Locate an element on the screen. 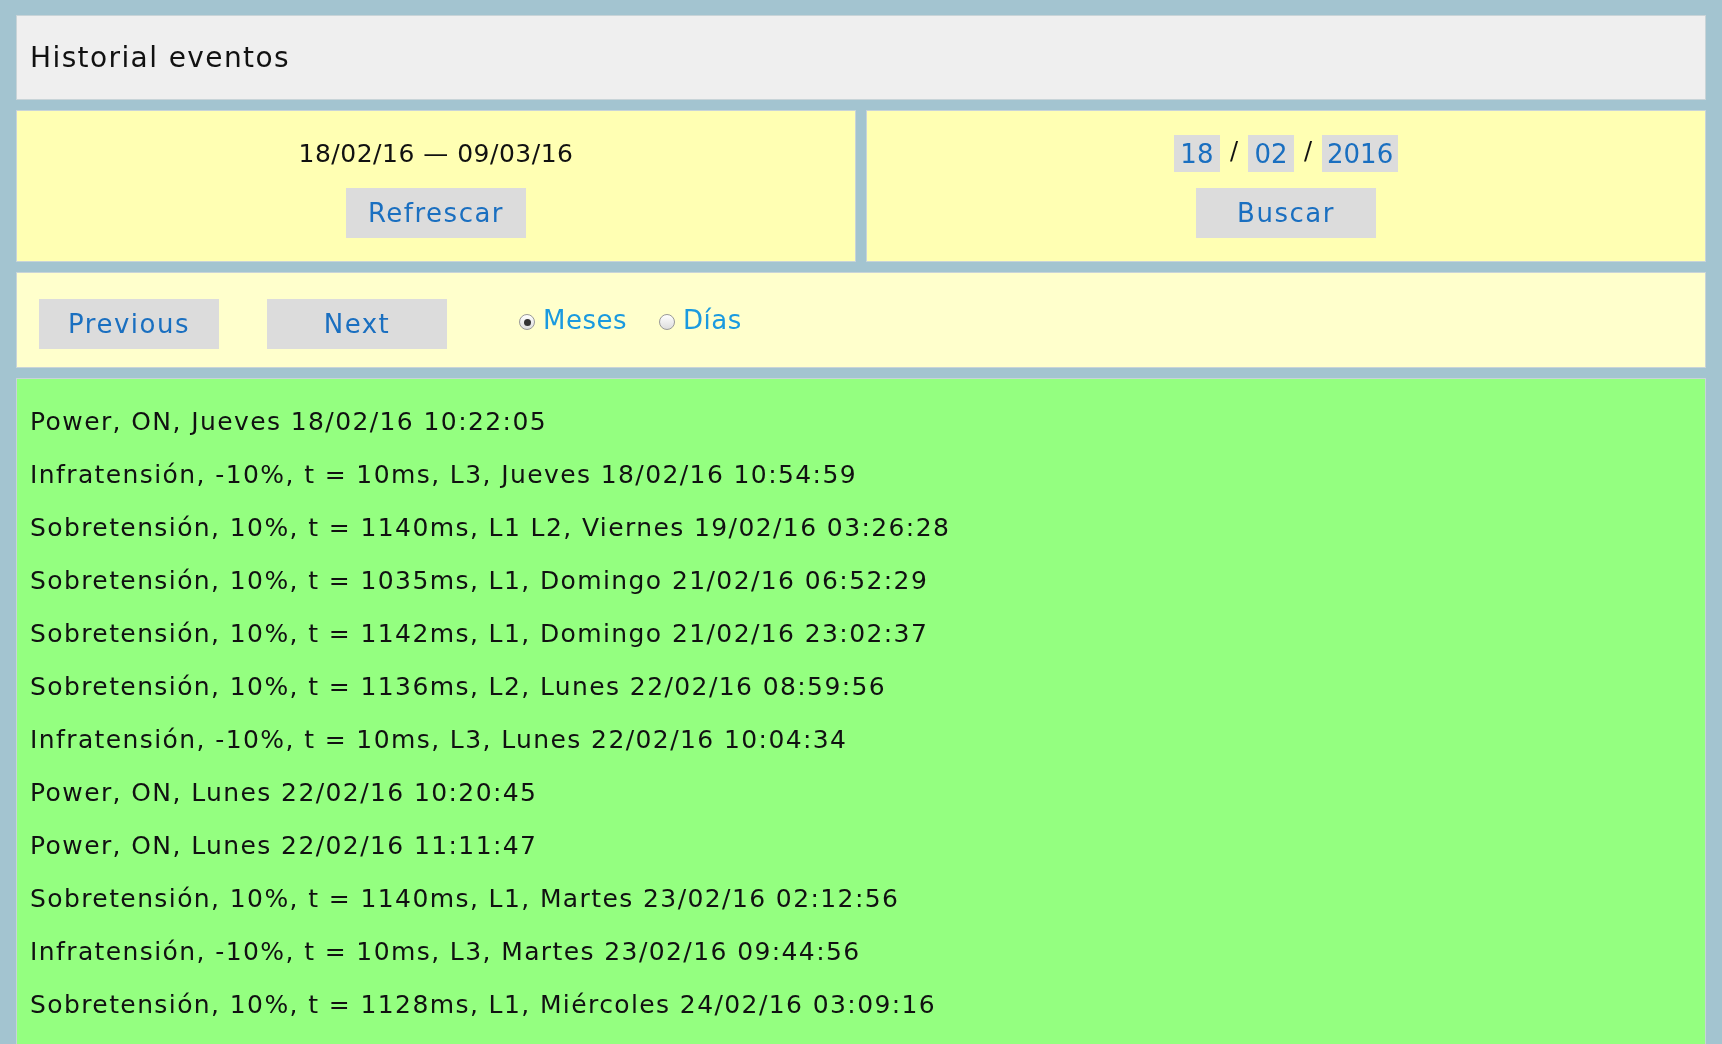  event-entry: Sobretensión, 10%, t = 1128ms, L1, Miércoles 24/02/16 03:09:16 is located at coordinates (484, 1005).